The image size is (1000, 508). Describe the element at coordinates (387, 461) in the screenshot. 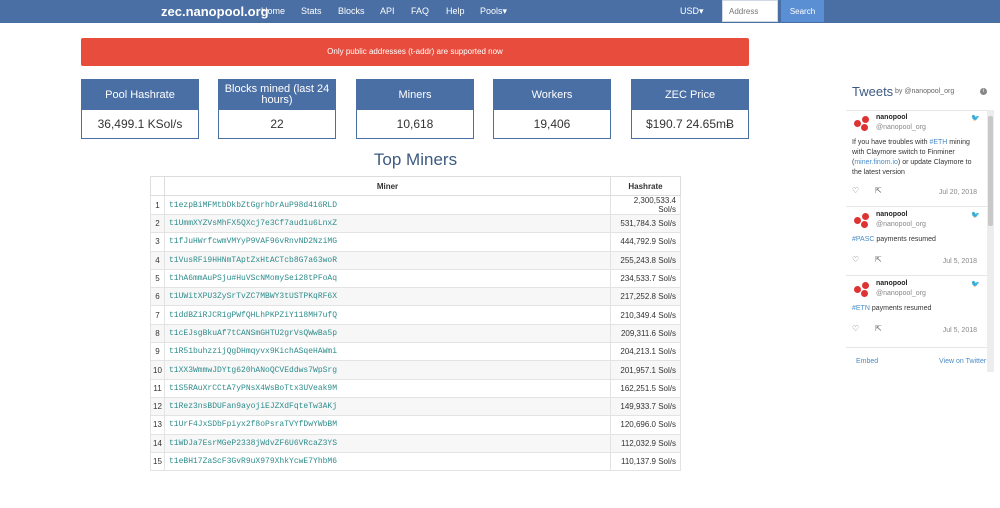

I see `miner-address-link: t1eBH17ZaScF3GvR9uX979XhkYcwE7YhbM6` at that location.